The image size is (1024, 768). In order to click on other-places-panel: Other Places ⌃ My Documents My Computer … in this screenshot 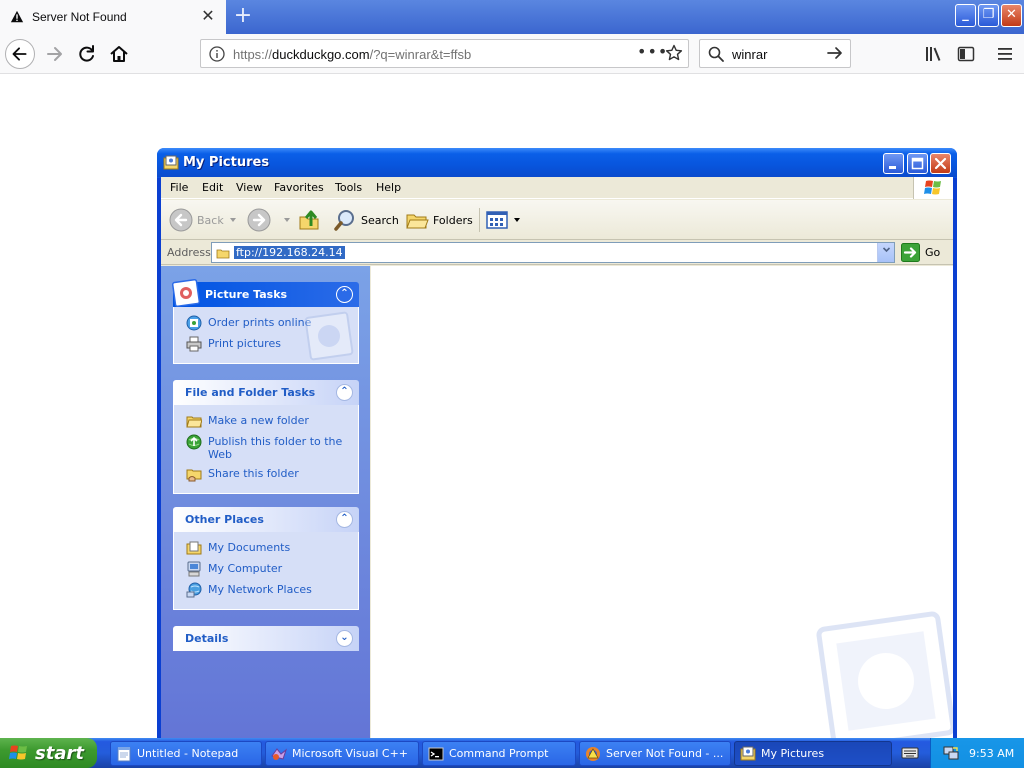, I will do `click(266, 558)`.